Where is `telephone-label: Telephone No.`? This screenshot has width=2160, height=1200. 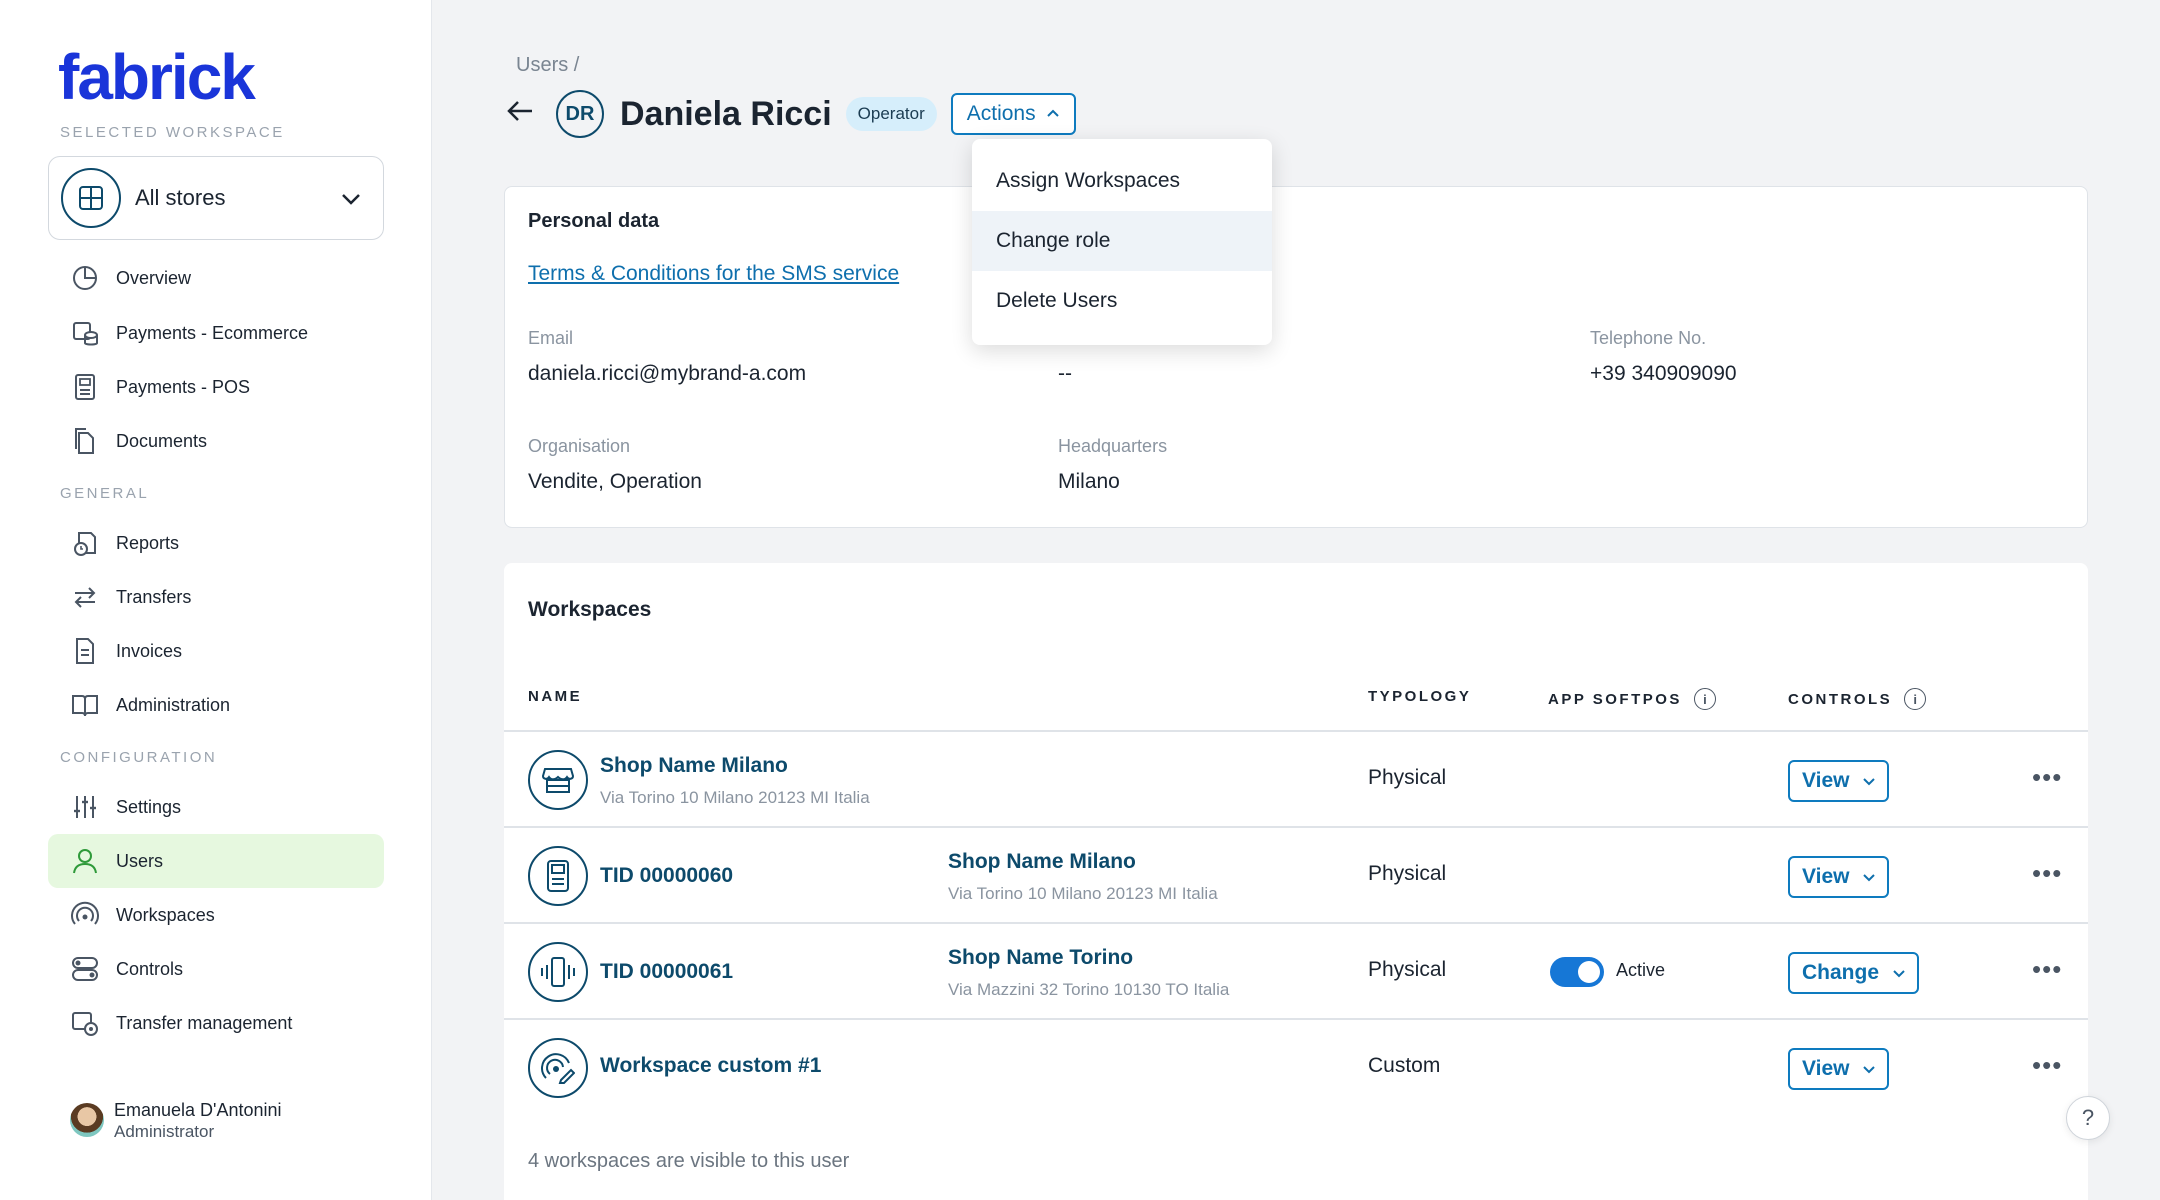 telephone-label: Telephone No. is located at coordinates (1648, 338).